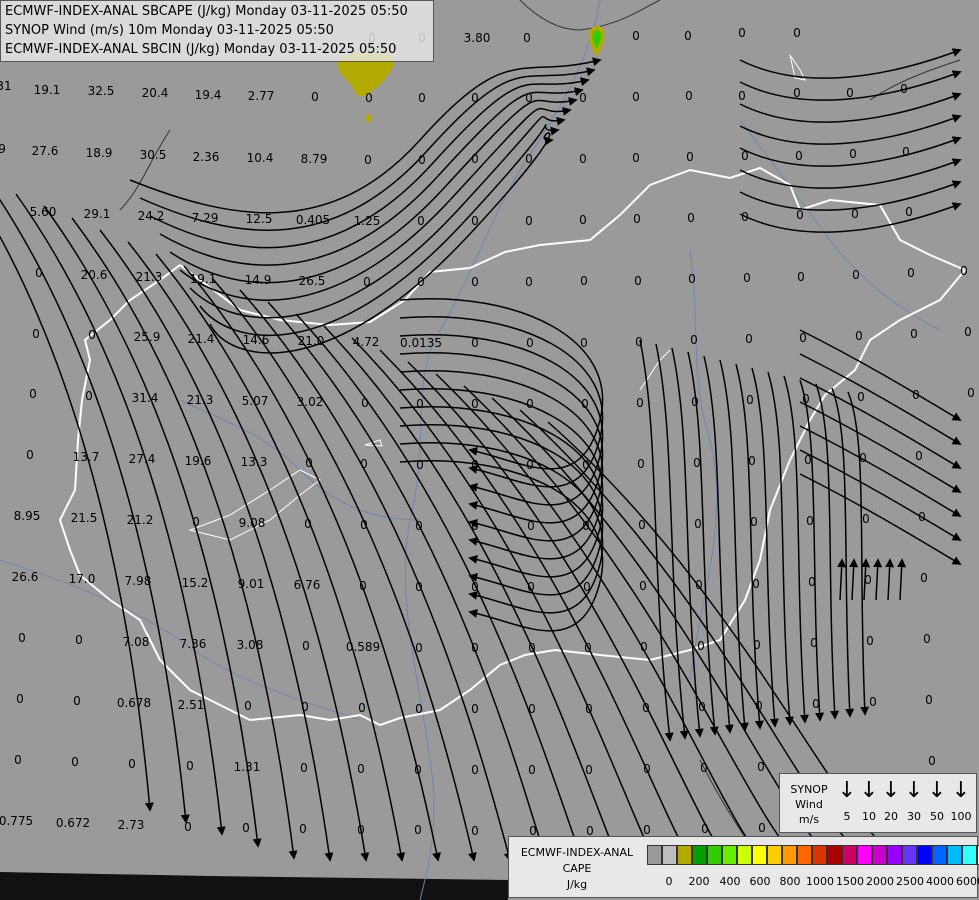 This screenshot has height=900, width=979. Describe the element at coordinates (577, 852) in the screenshot. I see `cape-legend-title-line1: ECMWF-INDEX-ANAL` at that location.